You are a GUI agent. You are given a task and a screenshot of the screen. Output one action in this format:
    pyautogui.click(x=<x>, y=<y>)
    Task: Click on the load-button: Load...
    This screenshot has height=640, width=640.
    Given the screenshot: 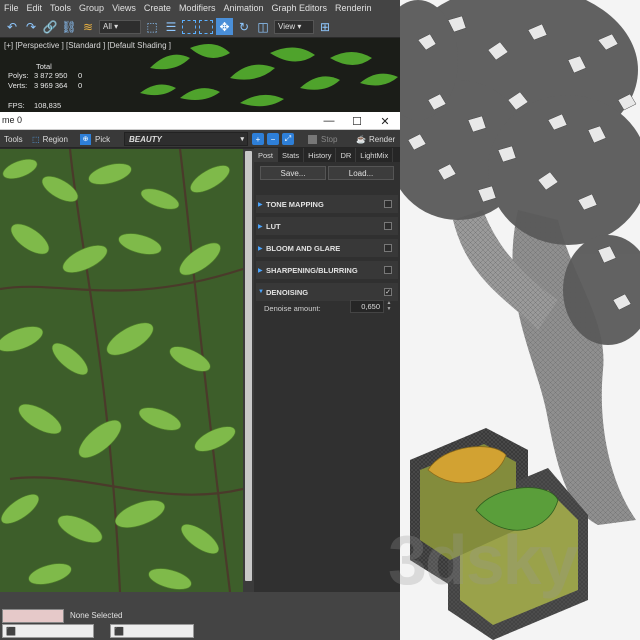 What is the action you would take?
    pyautogui.click(x=361, y=173)
    